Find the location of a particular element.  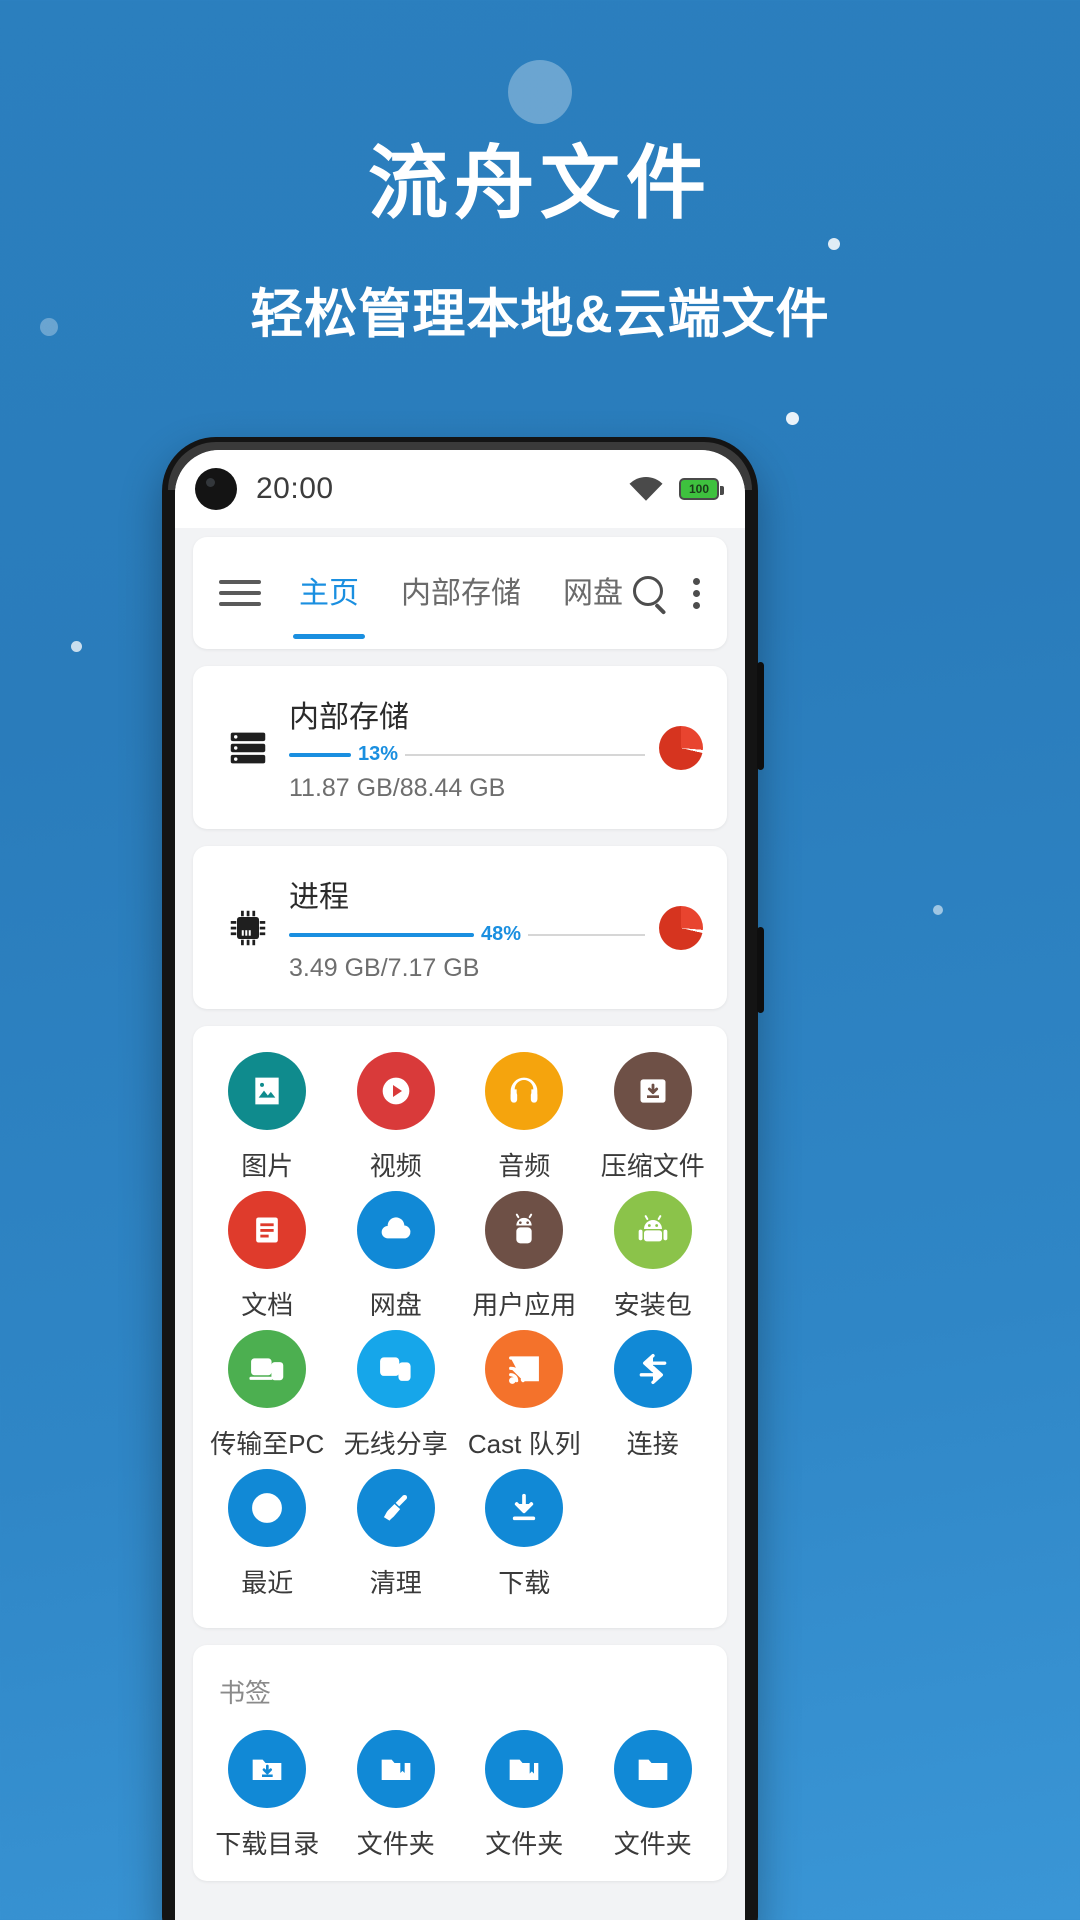

battery-level-label: 100 is located at coordinates (699, 489).